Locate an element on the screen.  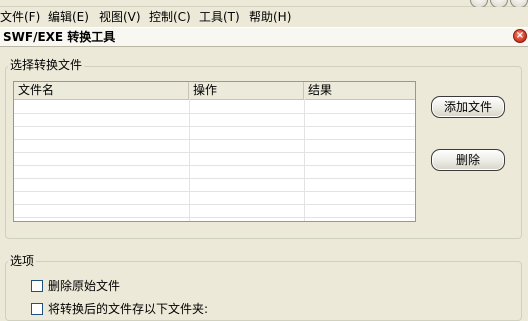
column-header-result: 结果 is located at coordinates (359, 90).